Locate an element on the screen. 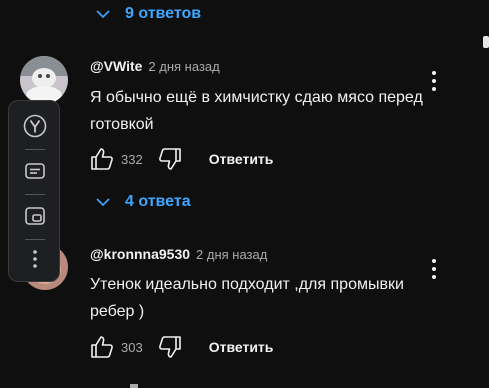  like-count: 303 is located at coordinates (132, 347).